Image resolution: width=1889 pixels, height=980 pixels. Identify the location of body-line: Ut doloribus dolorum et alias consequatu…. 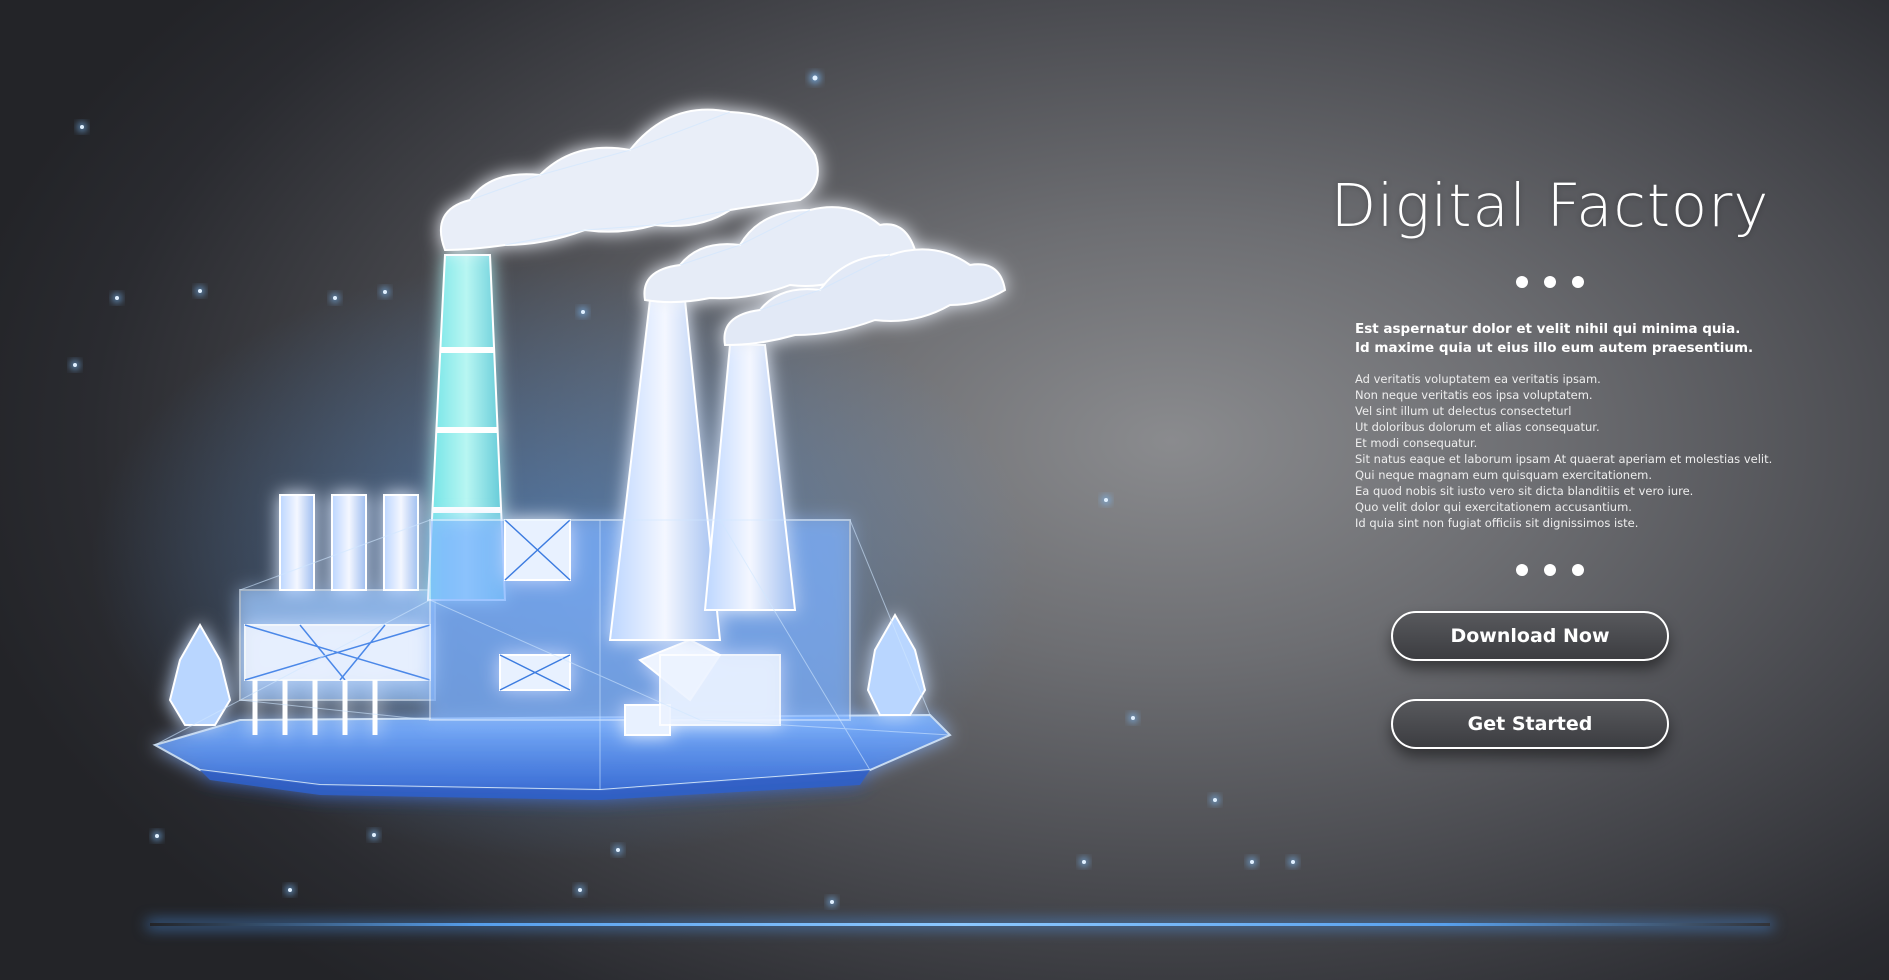
(1477, 427).